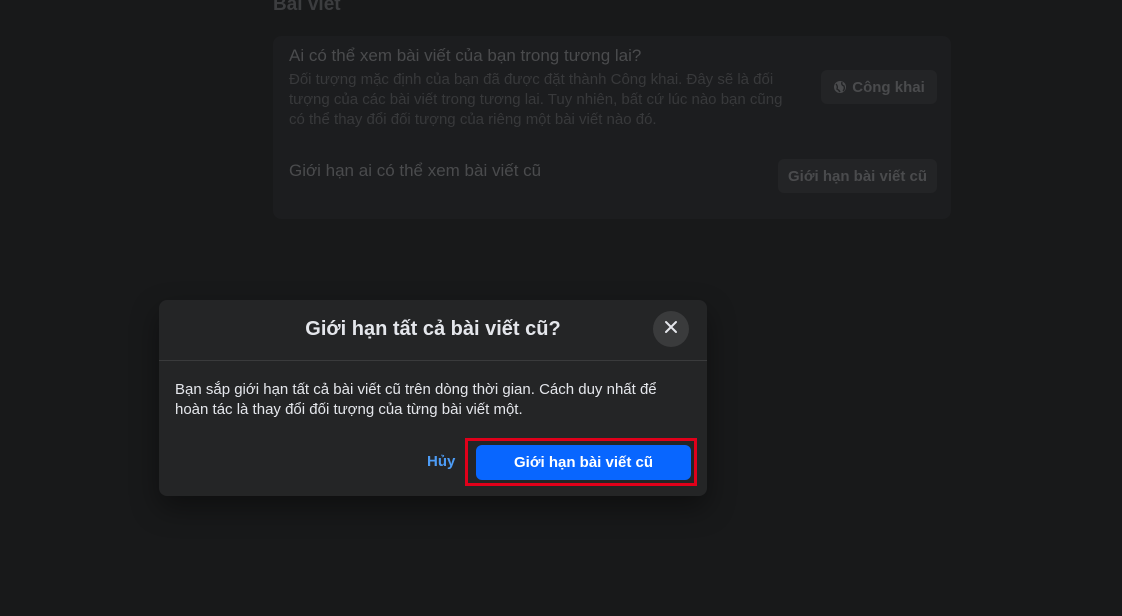 The image size is (1122, 616). I want to click on close-icon, so click(671, 329).